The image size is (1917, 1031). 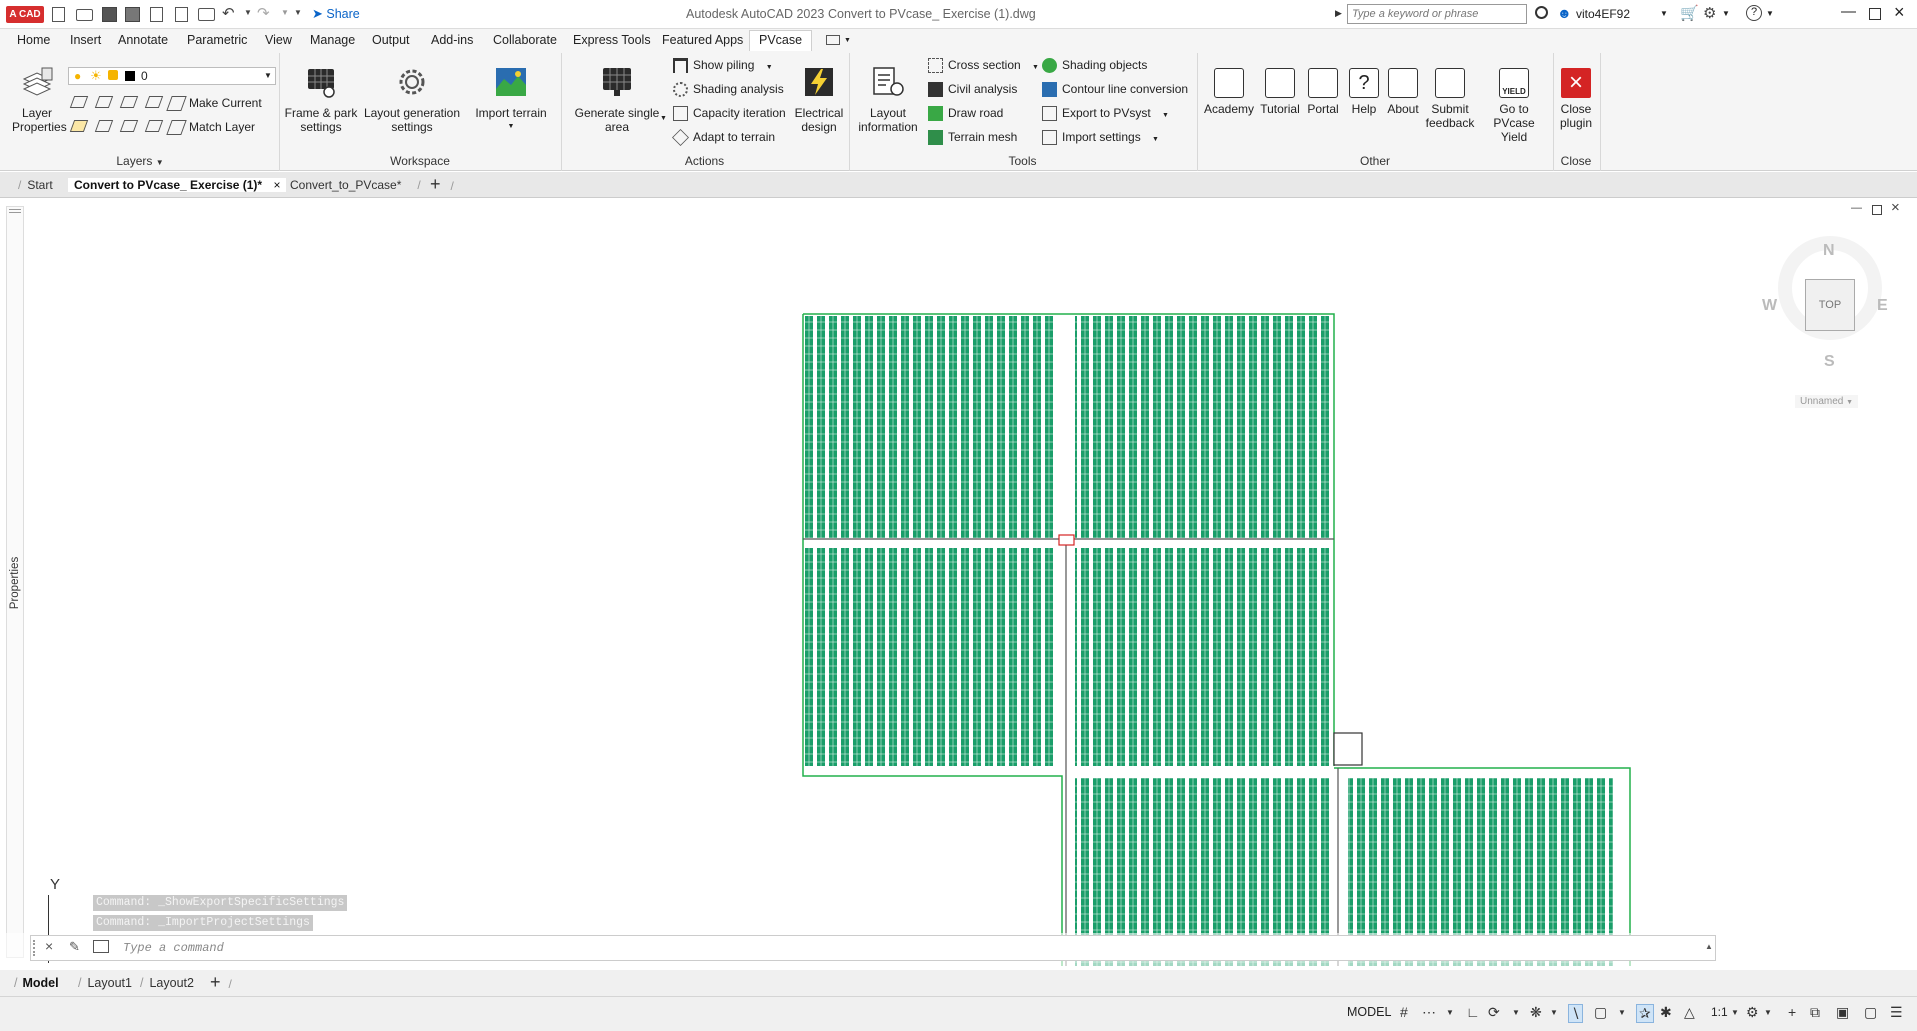 I want to click on clean-screen-icon: ▢, so click(x=1870, y=1012).